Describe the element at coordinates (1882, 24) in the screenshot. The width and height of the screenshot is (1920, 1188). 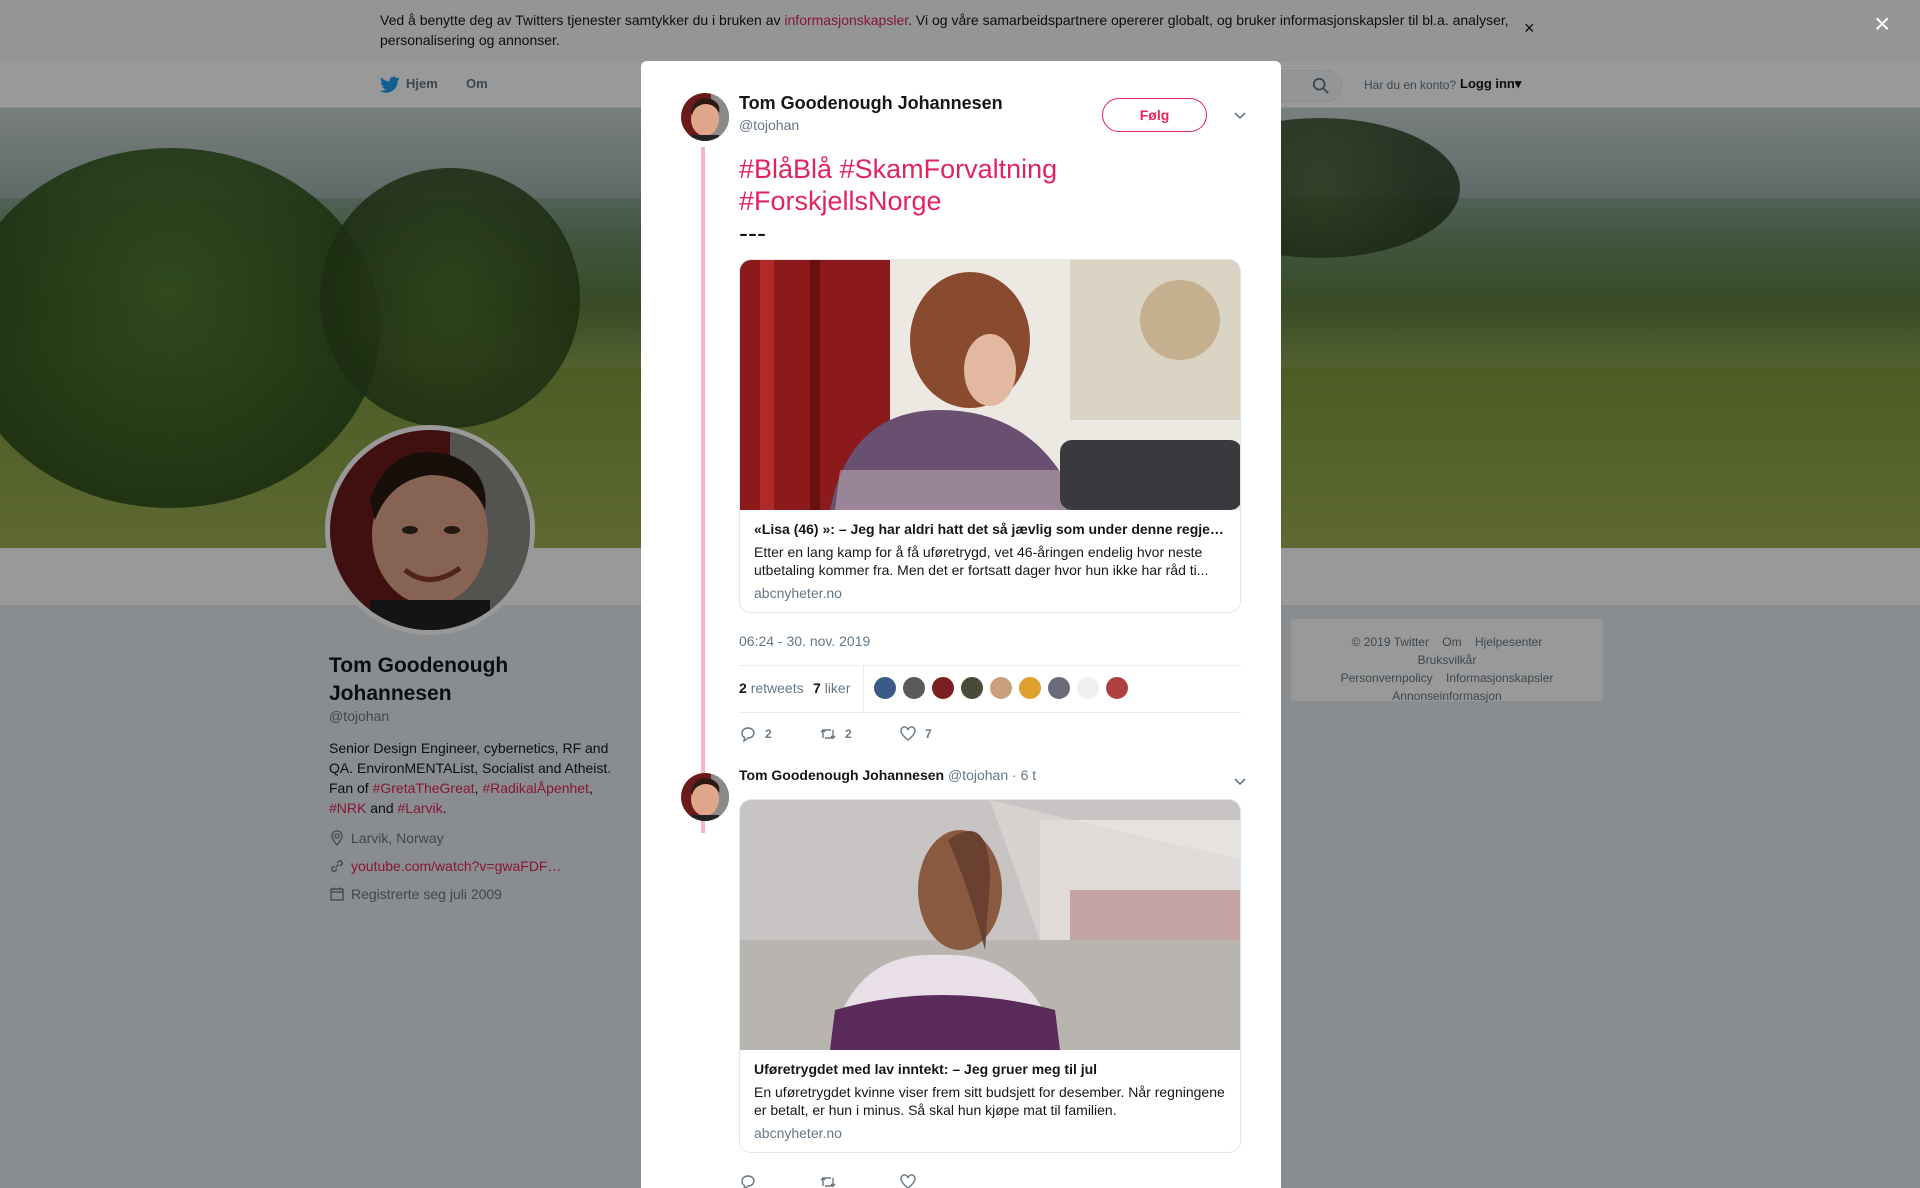
I see `close-modal-button: ×` at that location.